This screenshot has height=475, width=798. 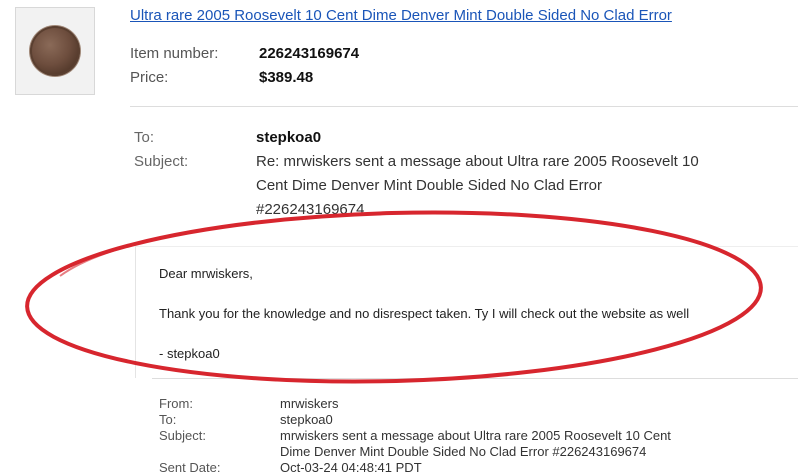 What do you see at coordinates (144, 137) in the screenshot?
I see `reply-to-label: To:` at bounding box center [144, 137].